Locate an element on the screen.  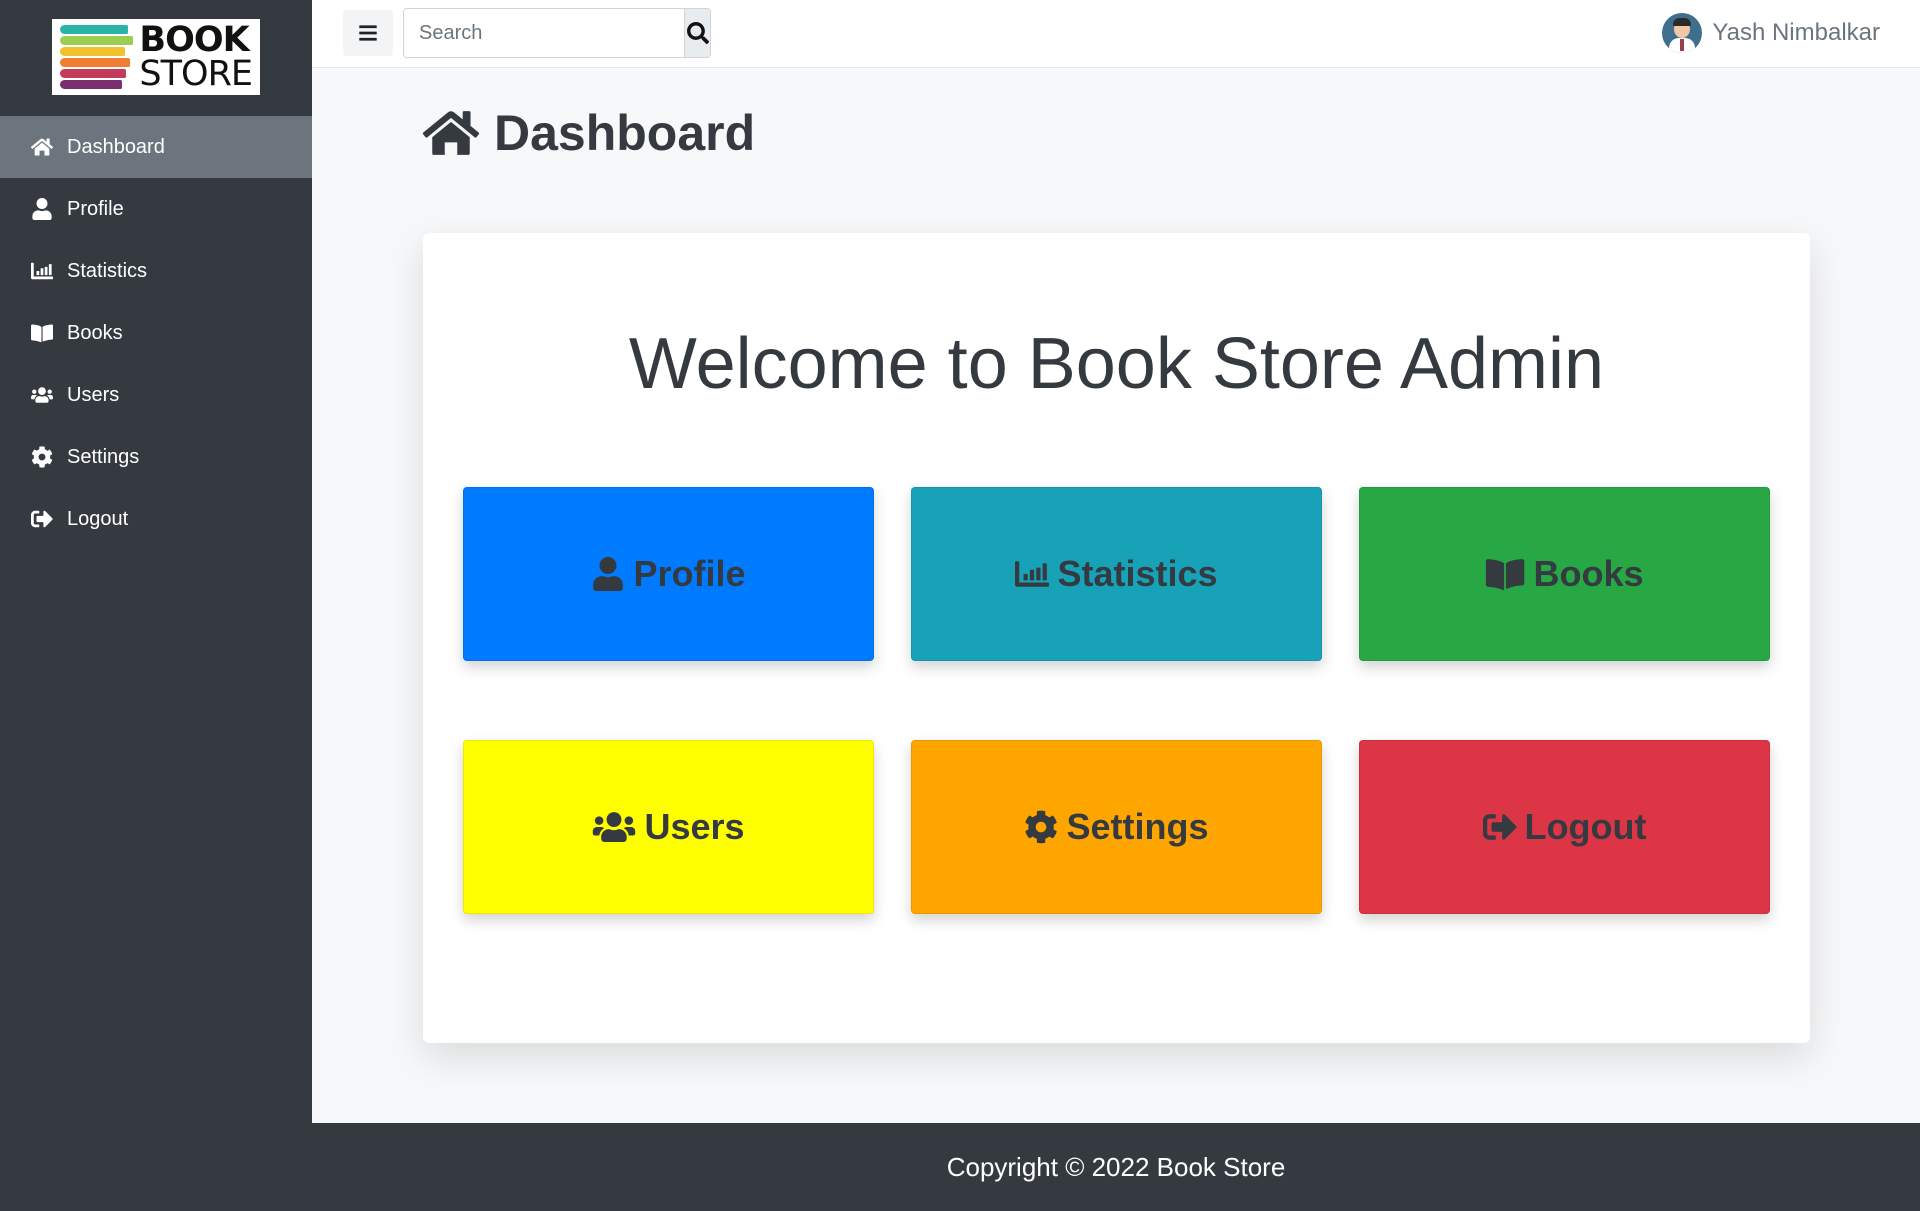
copyright-text: Copyright © 2022 Book Store is located at coordinates (1116, 1166).